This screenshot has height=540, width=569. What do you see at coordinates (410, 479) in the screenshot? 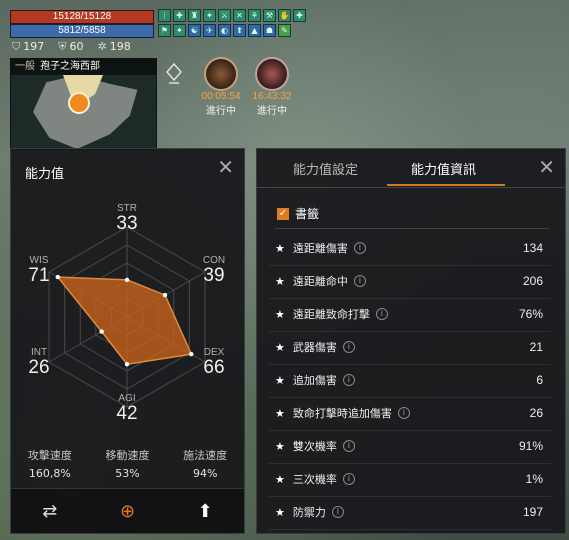
I see `stat-row: ★ 三次機率 i 1%` at bounding box center [410, 479].